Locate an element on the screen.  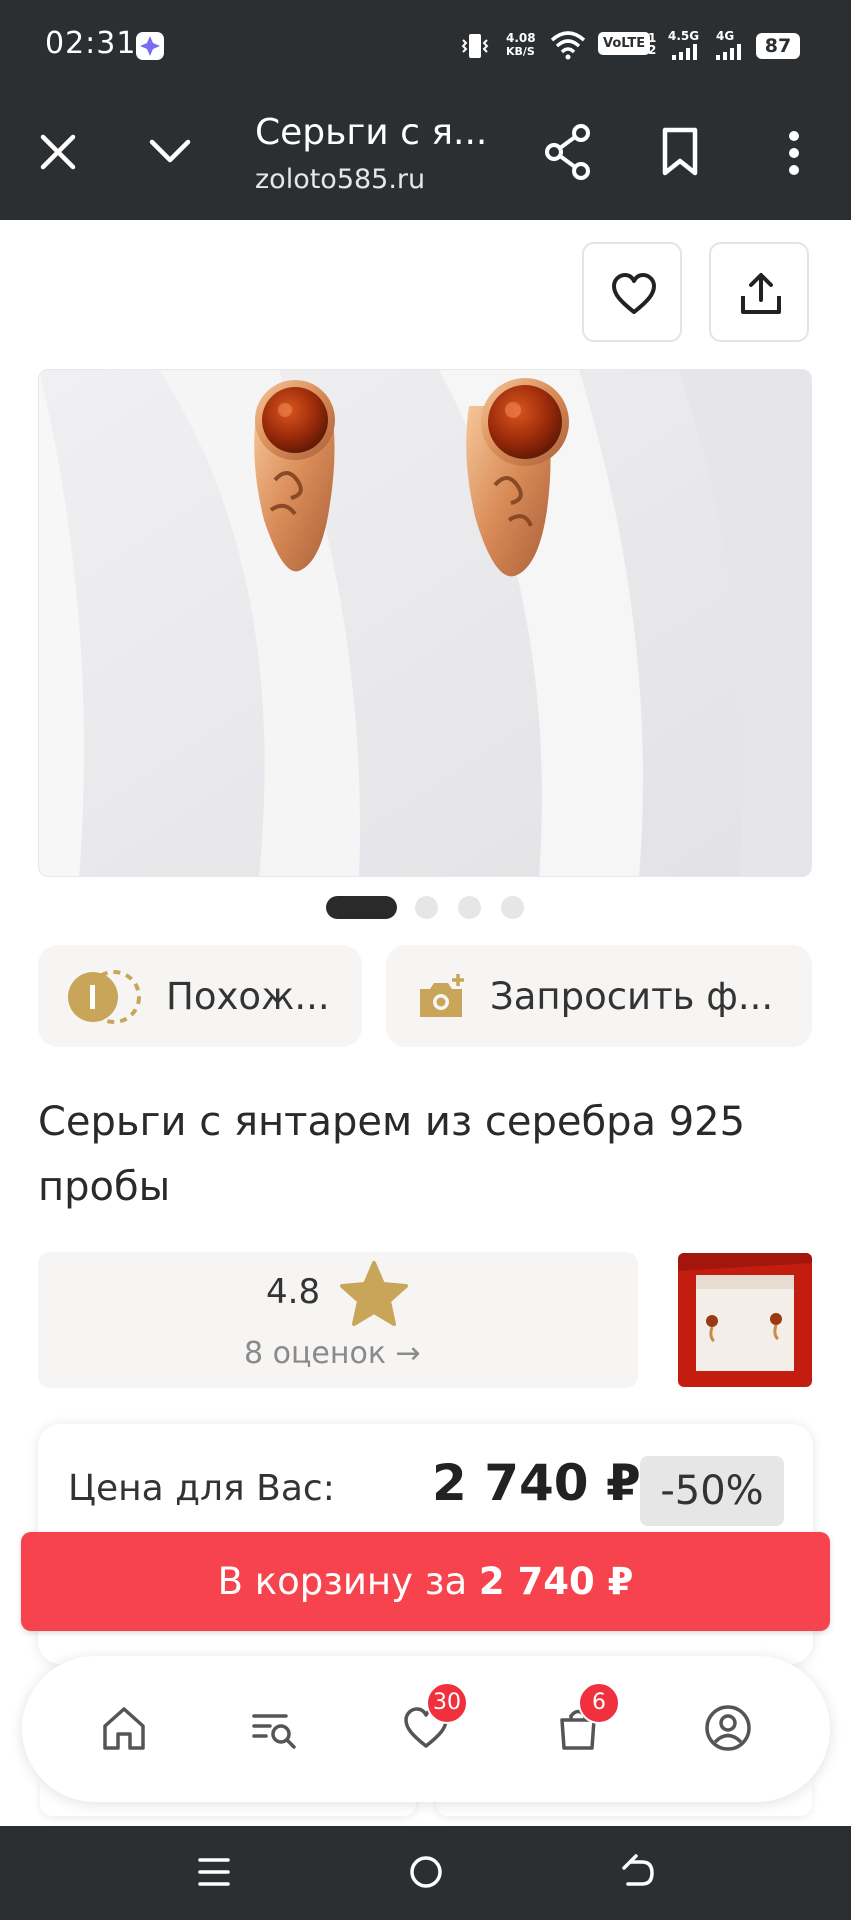
add-to-cart-price: 2 740 ₽ is located at coordinates (556, 1581).